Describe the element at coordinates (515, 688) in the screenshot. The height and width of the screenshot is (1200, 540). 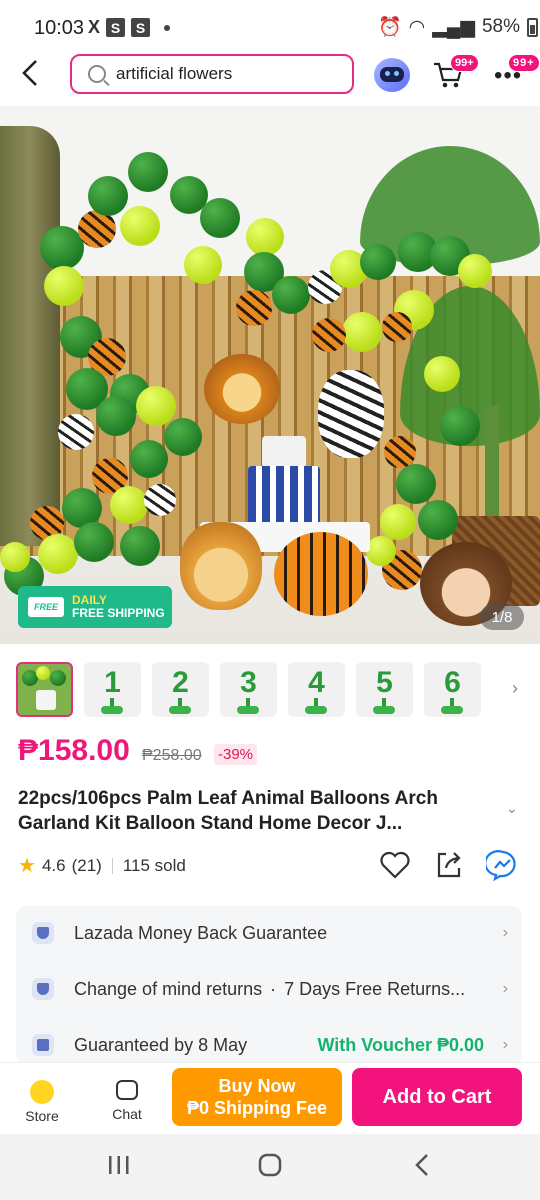
I see `thumbnail-next-chevron-icon: ›` at that location.